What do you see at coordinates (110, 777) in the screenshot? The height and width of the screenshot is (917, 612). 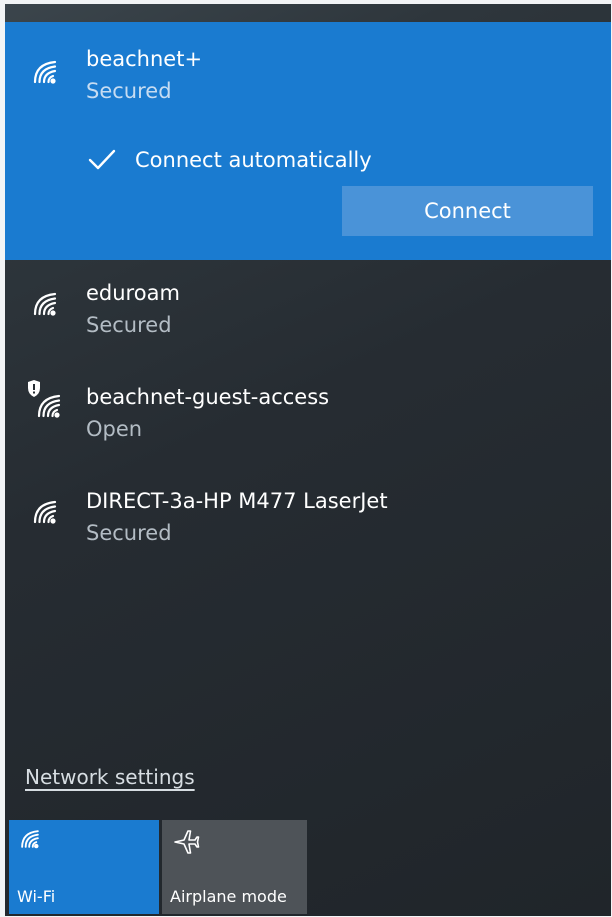 I see `network-settings-link: Network settings` at bounding box center [110, 777].